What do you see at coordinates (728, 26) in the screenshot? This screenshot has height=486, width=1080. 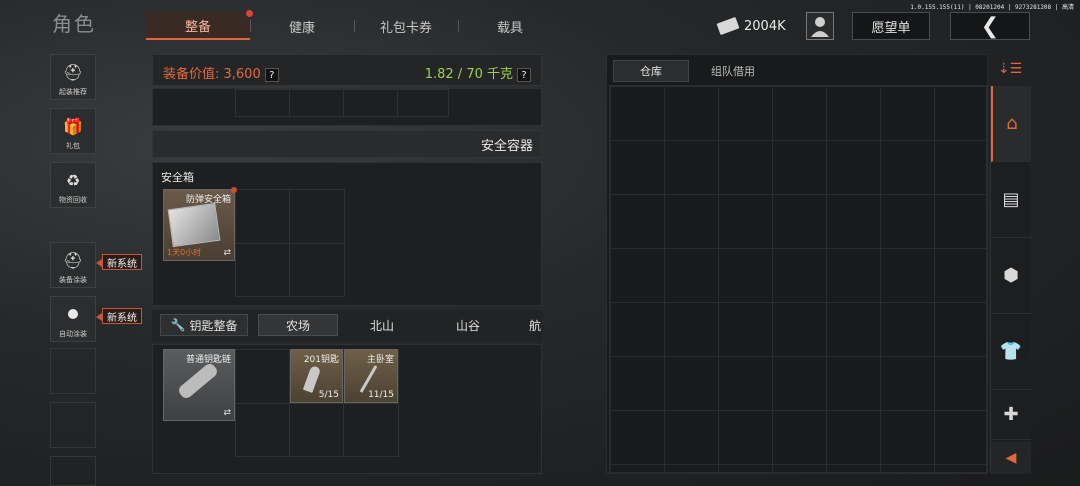 I see `cash-icon` at bounding box center [728, 26].